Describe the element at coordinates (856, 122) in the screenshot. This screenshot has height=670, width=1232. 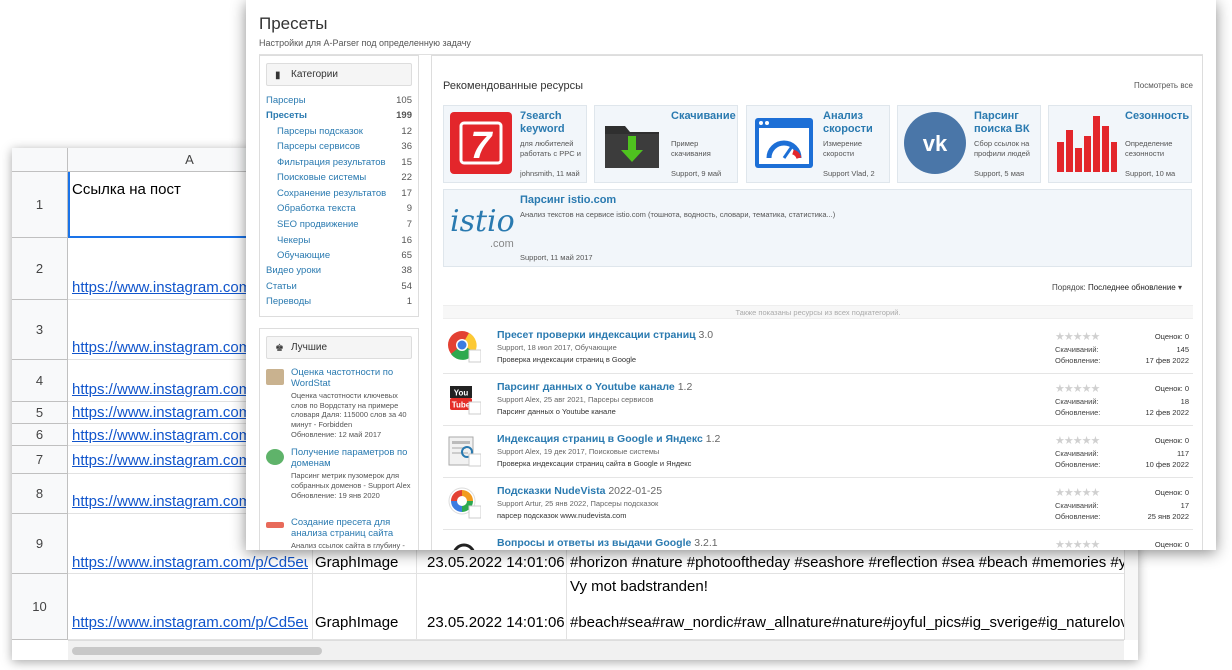
I see `resource-card-title: Анализ скорости` at that location.